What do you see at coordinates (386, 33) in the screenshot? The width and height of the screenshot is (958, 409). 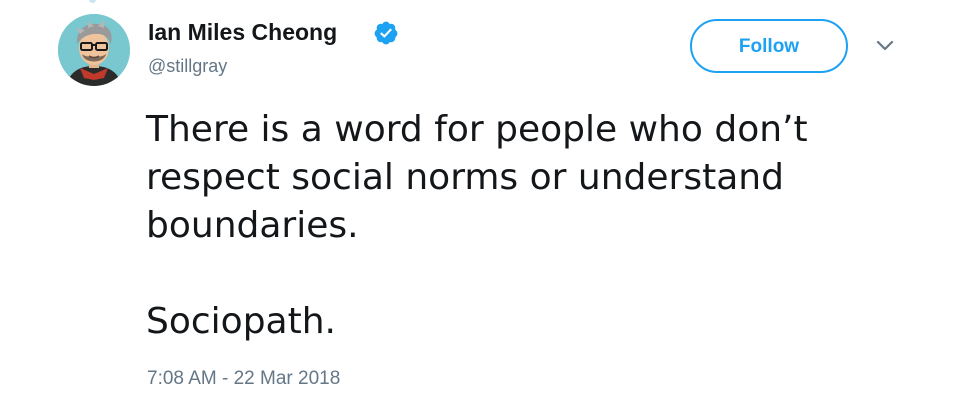 I see `verified-badge-icon` at bounding box center [386, 33].